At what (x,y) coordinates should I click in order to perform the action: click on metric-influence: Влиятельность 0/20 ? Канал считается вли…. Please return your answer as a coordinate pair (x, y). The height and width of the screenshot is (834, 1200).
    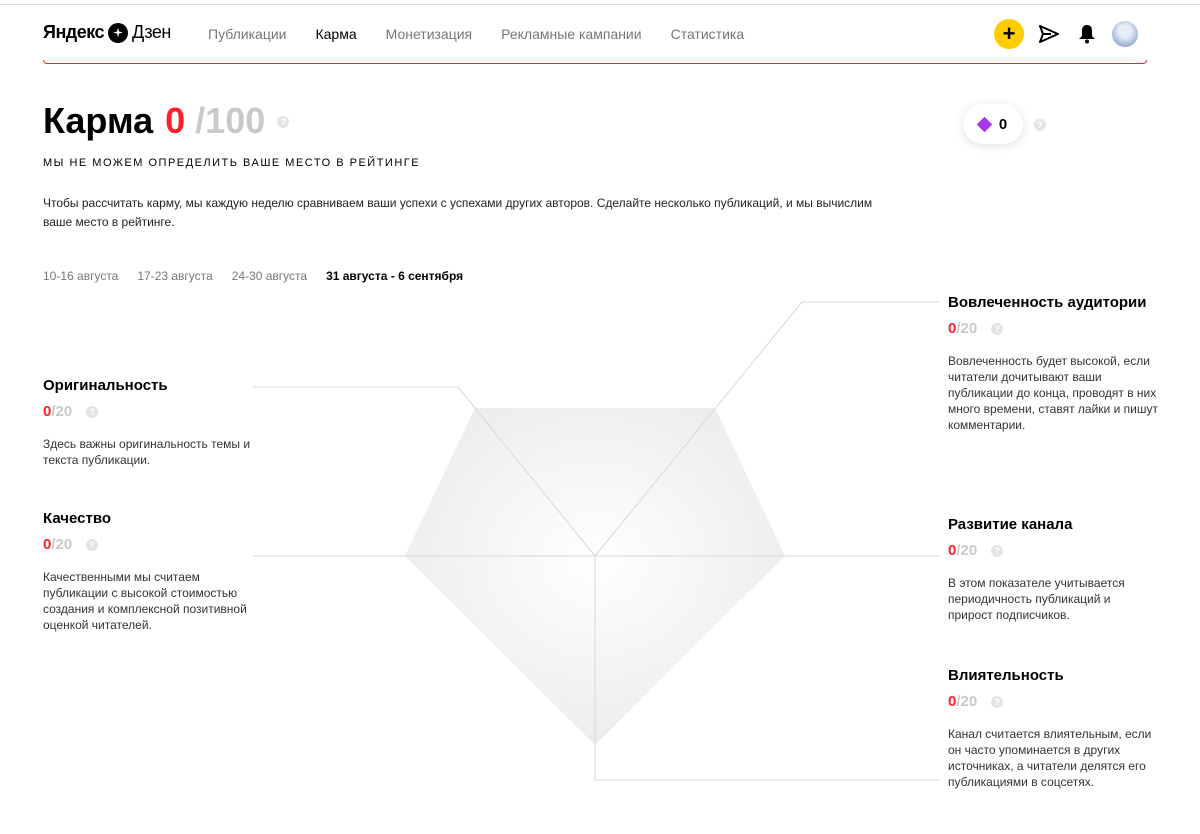
    Looking at the image, I should click on (1050, 728).